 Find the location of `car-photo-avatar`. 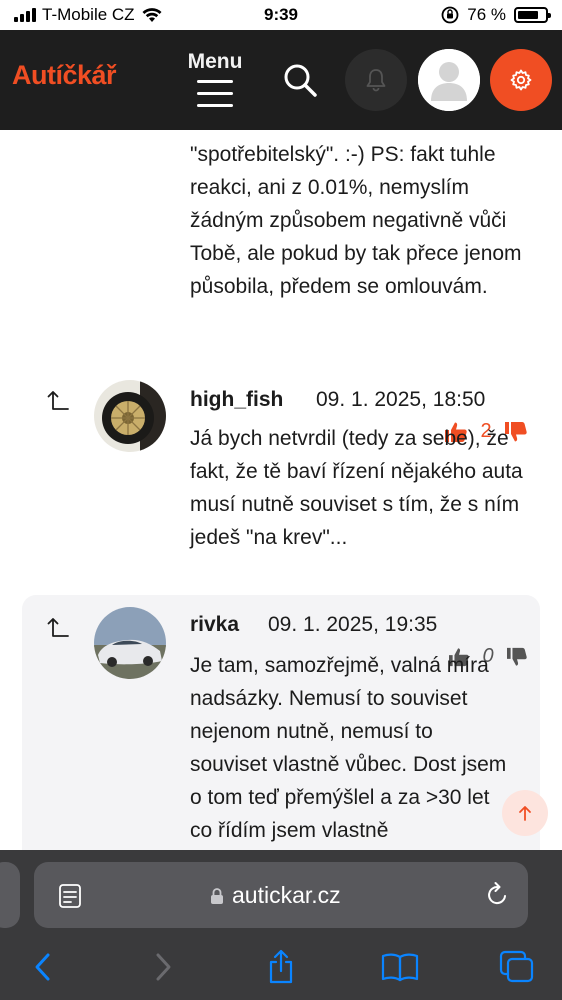

car-photo-avatar is located at coordinates (130, 643).